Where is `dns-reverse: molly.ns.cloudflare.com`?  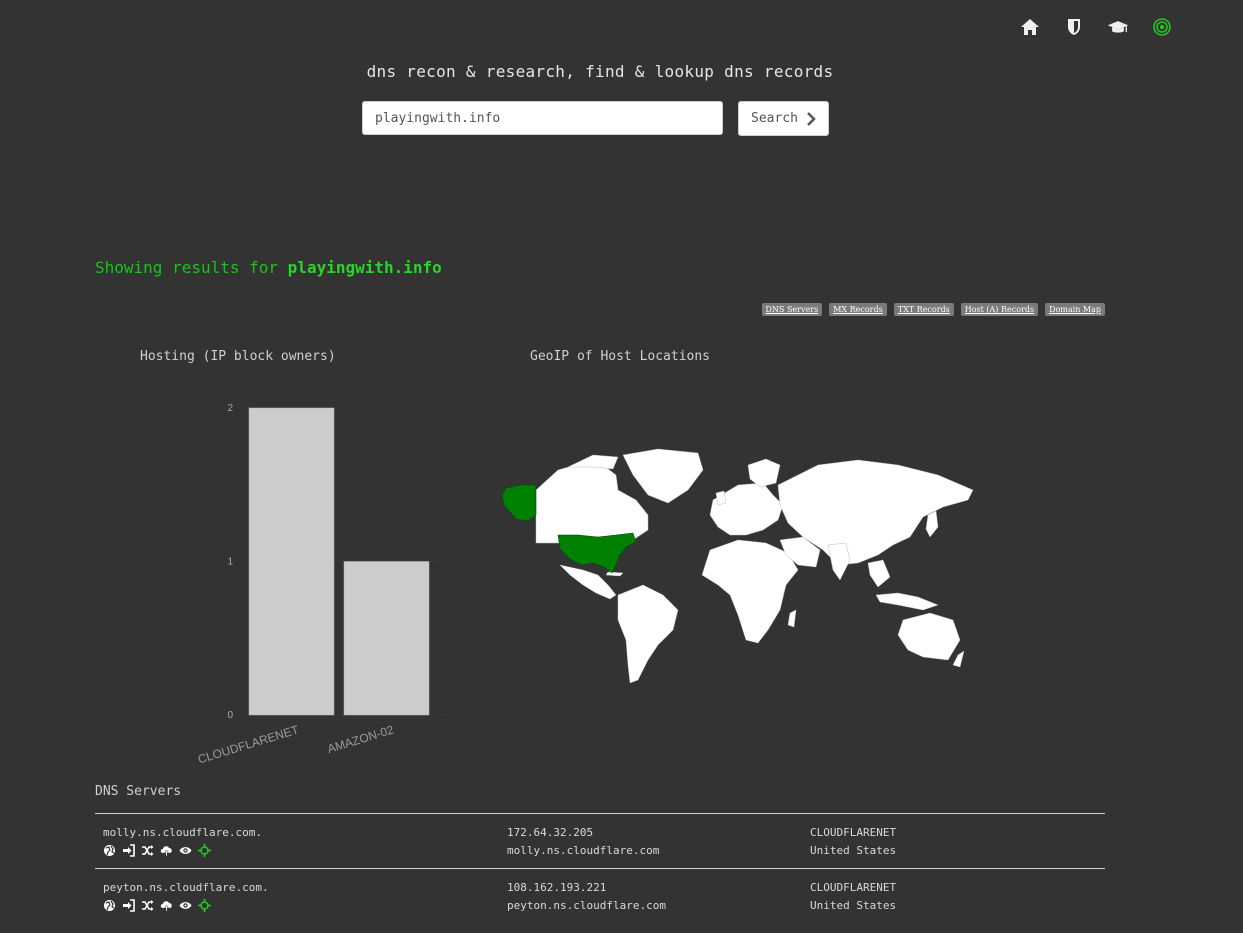
dns-reverse: molly.ns.cloudflare.com is located at coordinates (583, 850).